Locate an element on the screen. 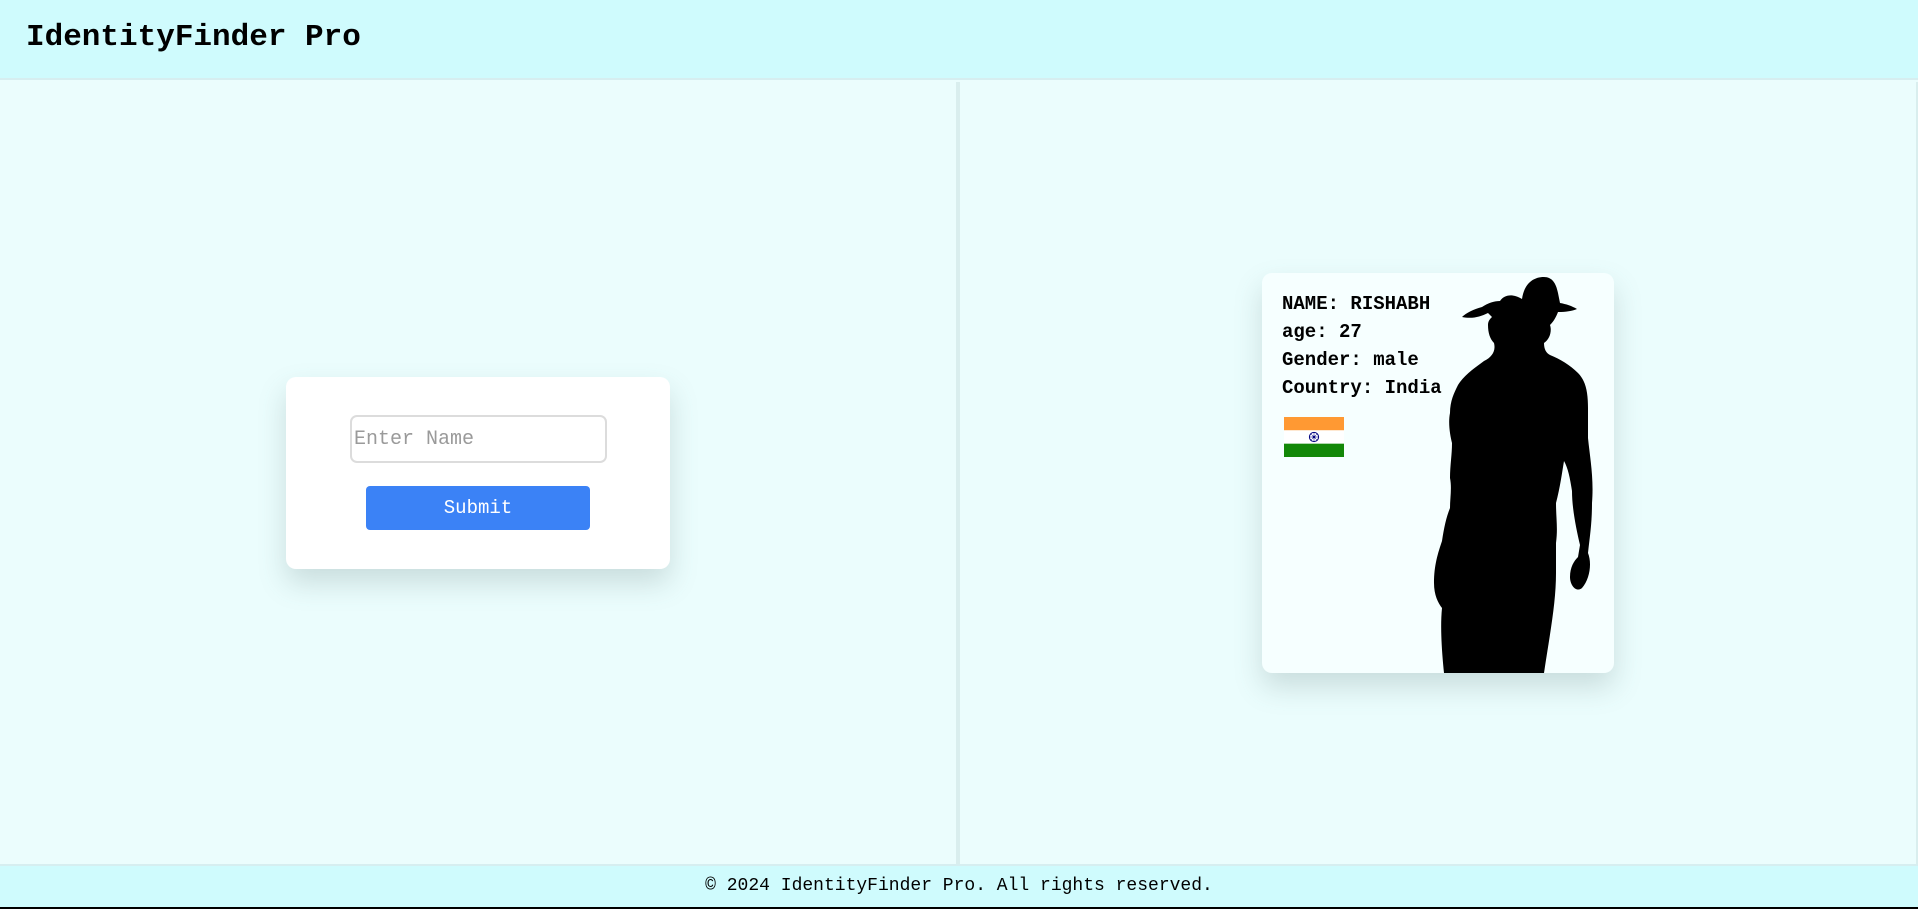  result-age: age: 27 is located at coordinates (1322, 332).